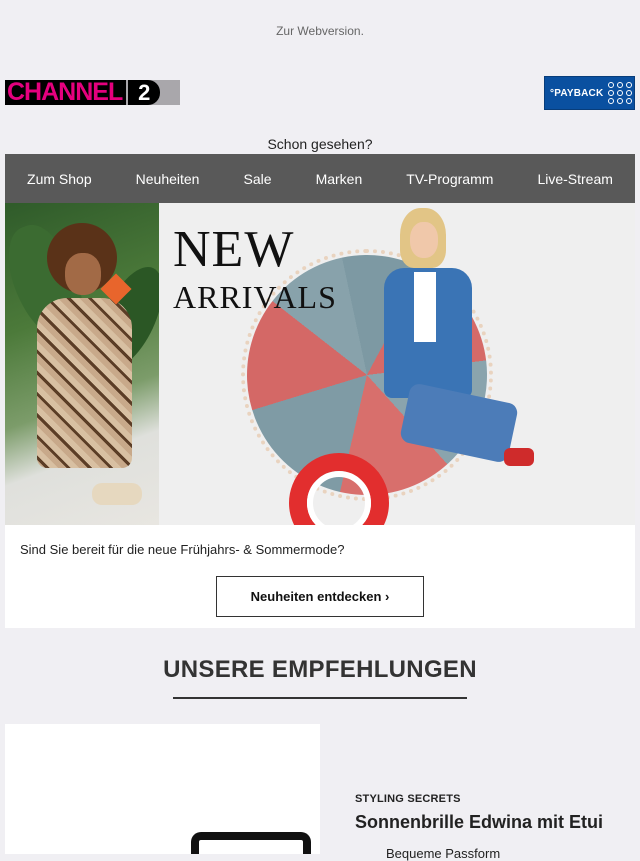  I want to click on hero-title-line1: NEW, so click(234, 249).